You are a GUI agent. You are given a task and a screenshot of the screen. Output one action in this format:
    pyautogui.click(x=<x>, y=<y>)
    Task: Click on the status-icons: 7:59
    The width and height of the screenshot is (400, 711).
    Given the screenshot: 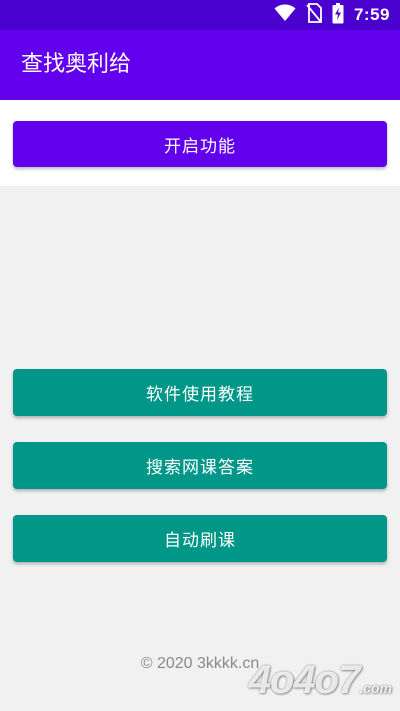 What is the action you would take?
    pyautogui.click(x=332, y=15)
    